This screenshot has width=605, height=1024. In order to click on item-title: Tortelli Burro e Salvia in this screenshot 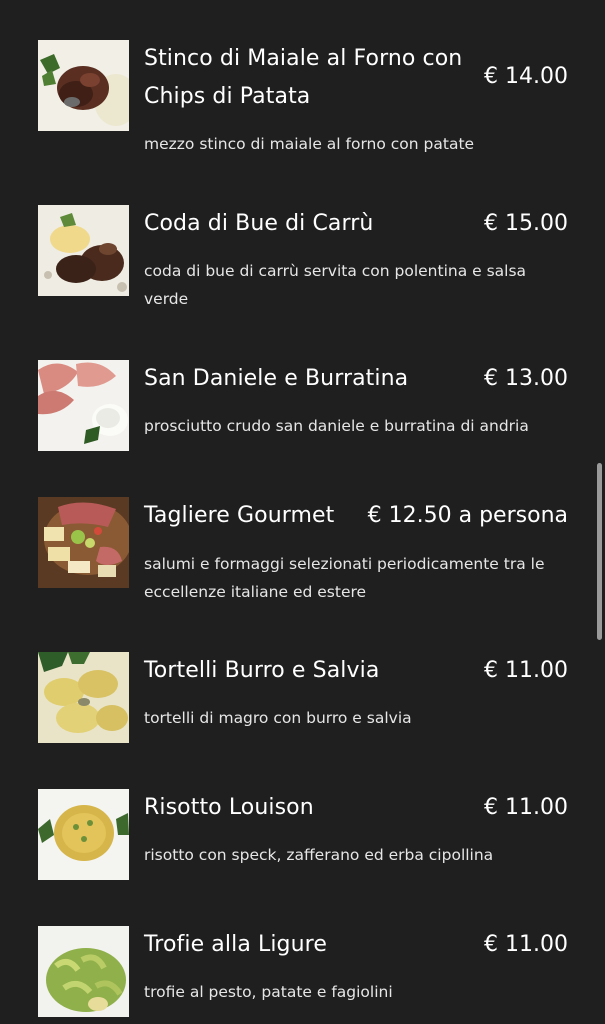, I will do `click(262, 670)`.